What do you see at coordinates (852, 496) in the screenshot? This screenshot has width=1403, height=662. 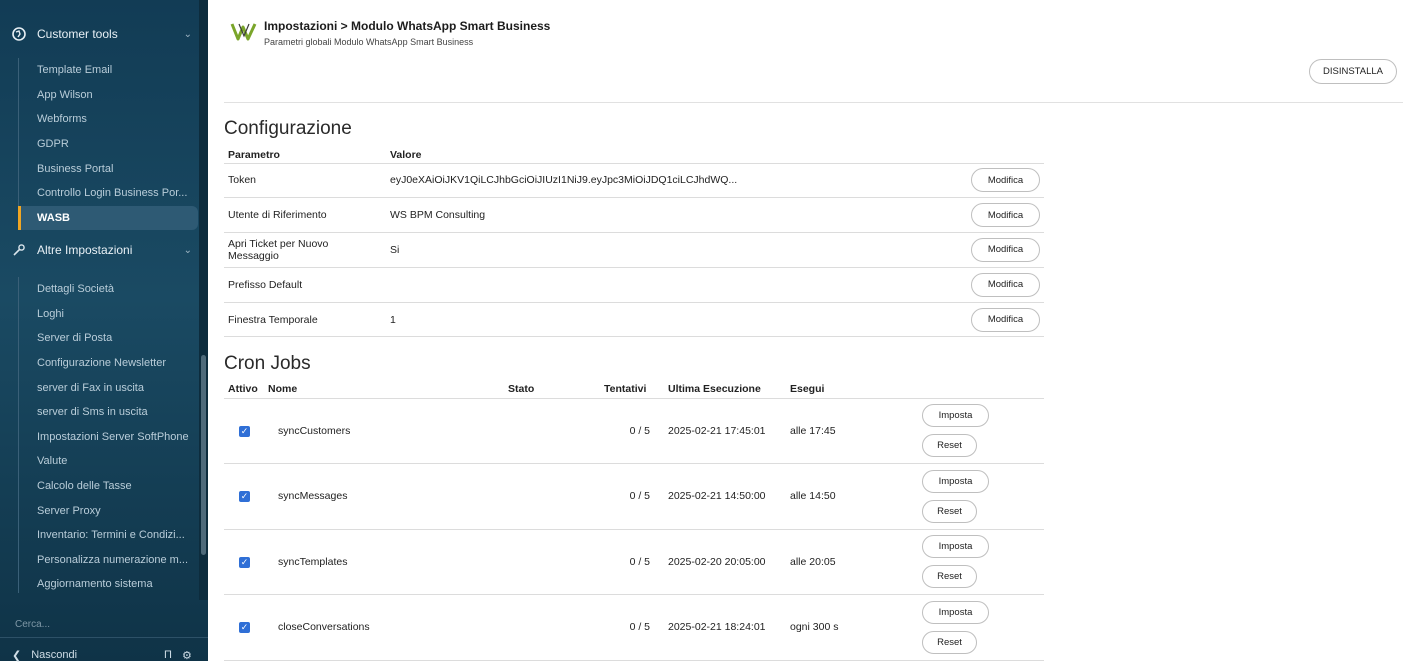 I see `job-schedule: alle 14:50` at bounding box center [852, 496].